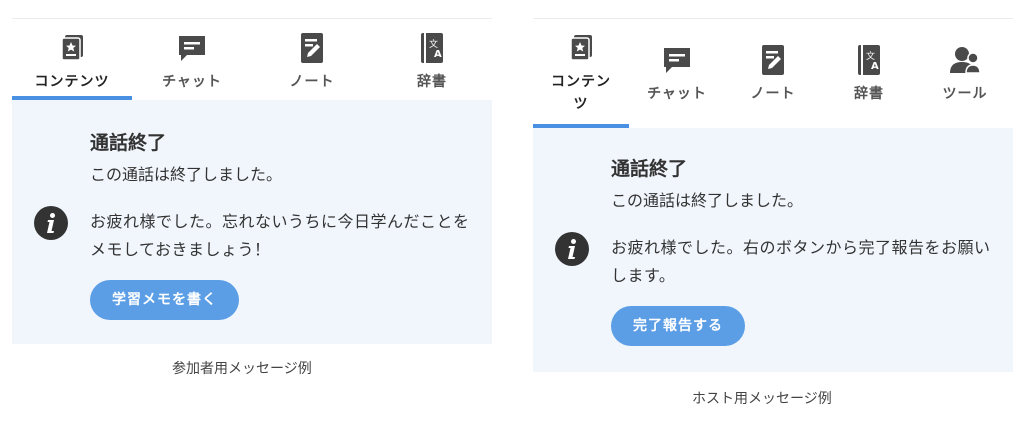 The width and height of the screenshot is (1024, 426). Describe the element at coordinates (242, 369) in the screenshot. I see `participant-caption: 参加者用メッセージ例` at that location.